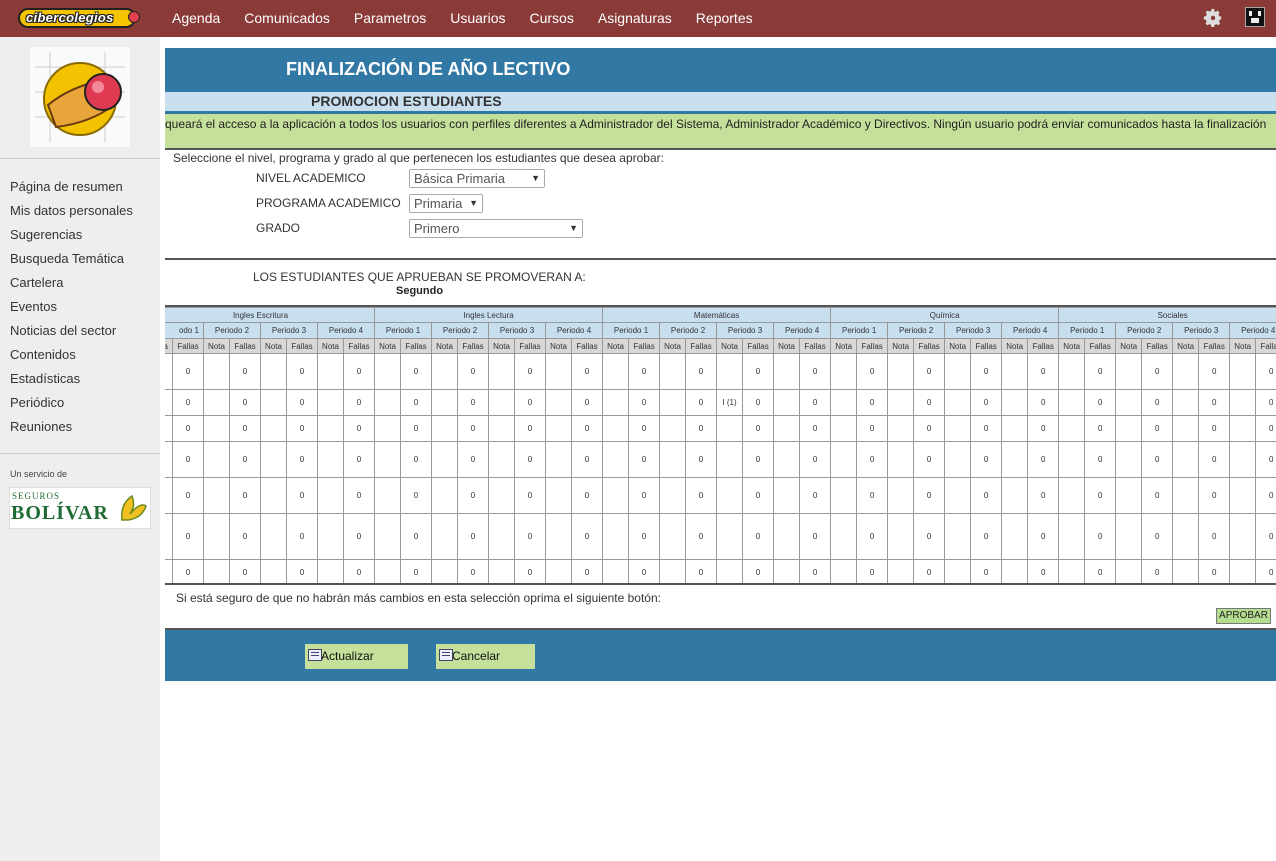 This screenshot has height=861, width=1276. Describe the element at coordinates (71, 403) in the screenshot. I see `sidebar-item-periodico: Periódico` at that location.